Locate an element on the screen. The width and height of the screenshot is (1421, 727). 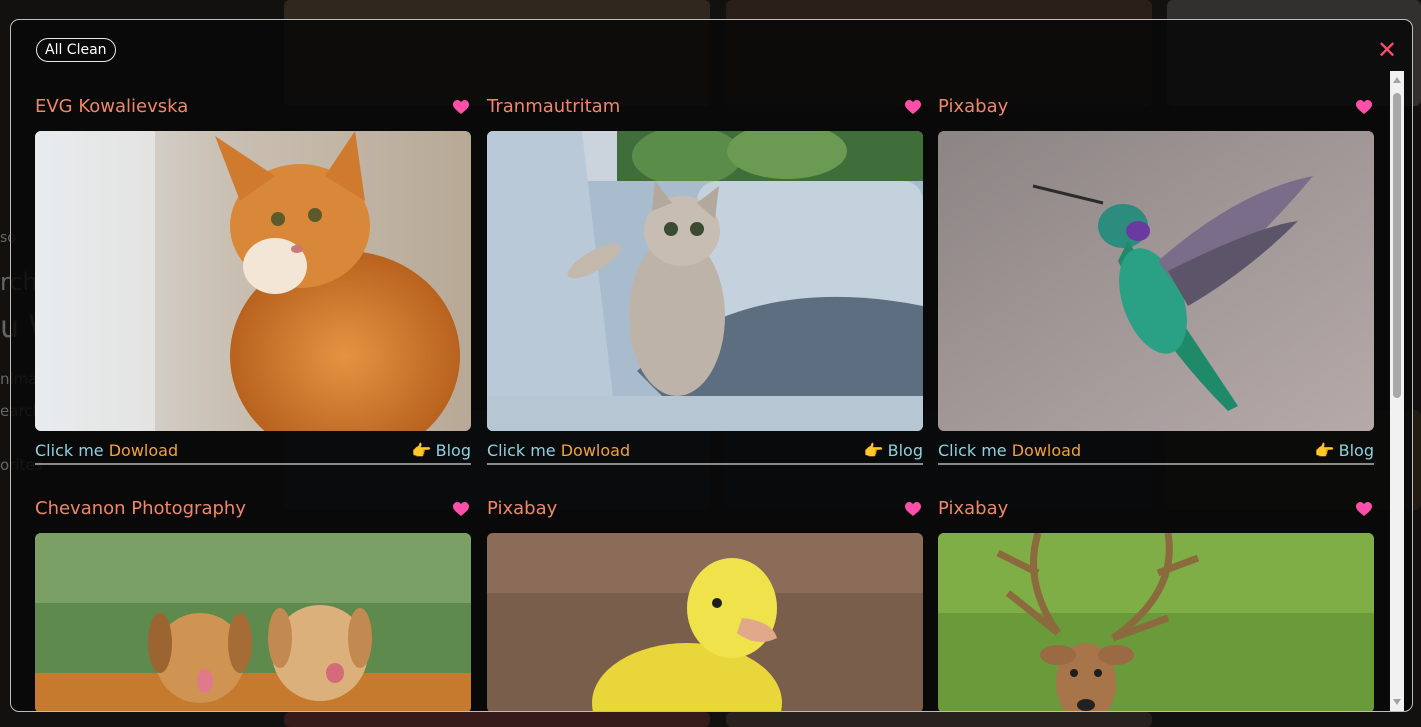
hummingbird-photo is located at coordinates (1156, 281).